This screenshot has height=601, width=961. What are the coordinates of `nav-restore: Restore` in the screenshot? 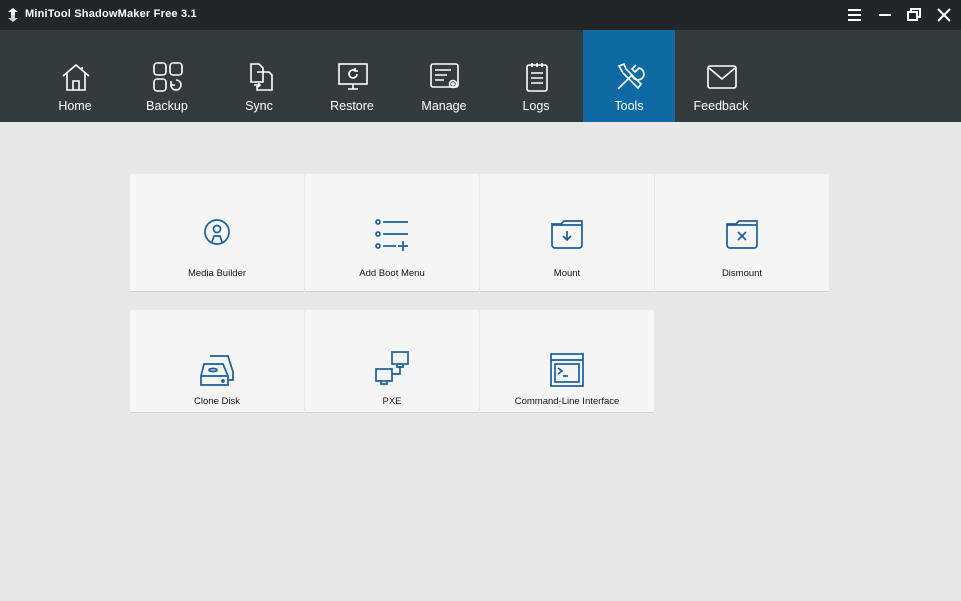 It's located at (352, 76).